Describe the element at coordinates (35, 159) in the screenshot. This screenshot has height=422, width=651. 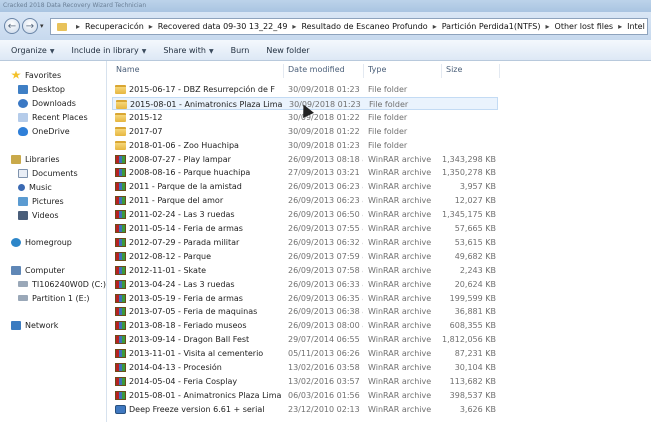
I see `nav-libraries: Libraries` at that location.